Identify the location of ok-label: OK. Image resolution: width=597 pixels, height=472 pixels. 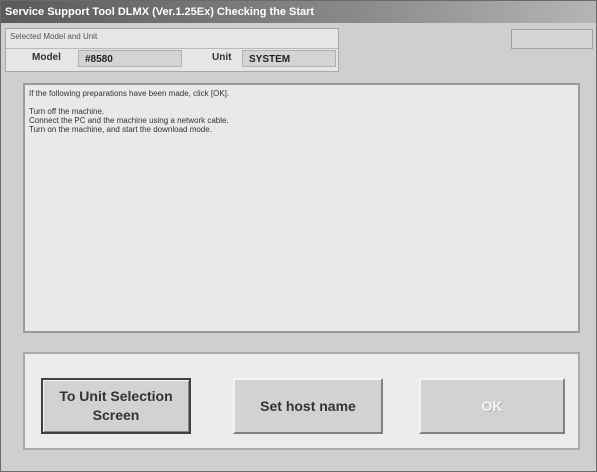
(492, 405).